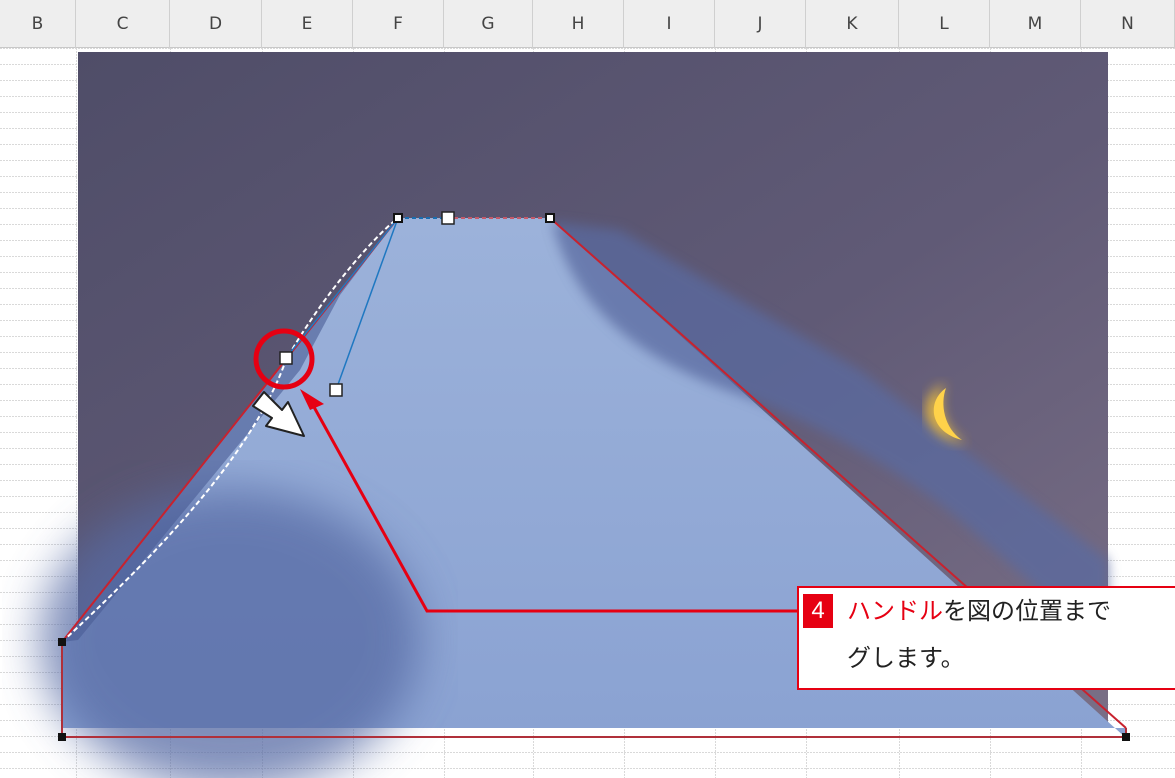 This screenshot has height=778, width=1175. Describe the element at coordinates (550, 218) in the screenshot. I see `vertex-handle-top-right` at that location.